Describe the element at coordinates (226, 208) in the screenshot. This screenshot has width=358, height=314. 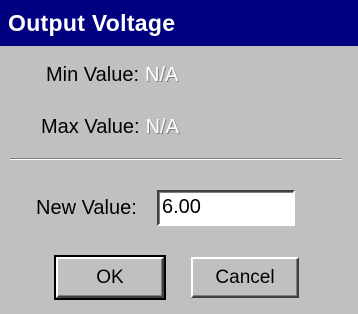
I see `new-value-input: 6.00` at that location.